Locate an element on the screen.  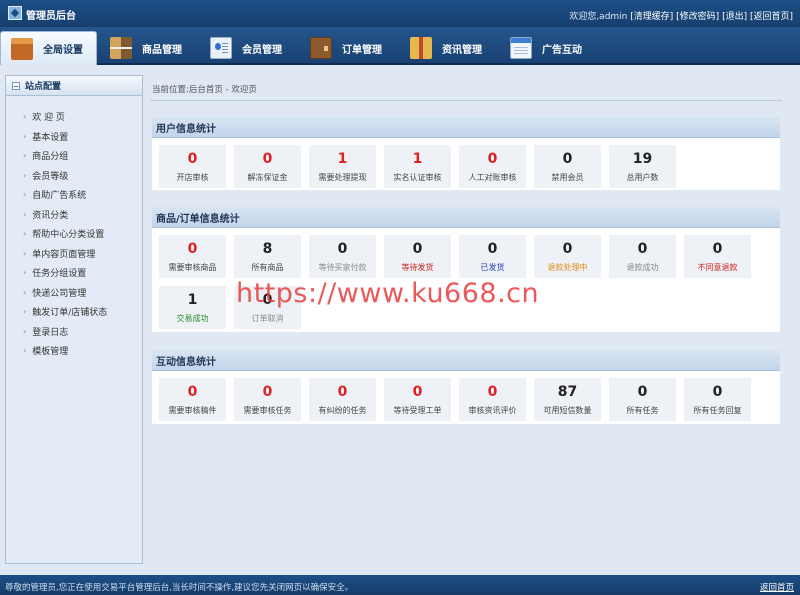
stat-card: 0 需要审核任务 is located at coordinates (267, 399).